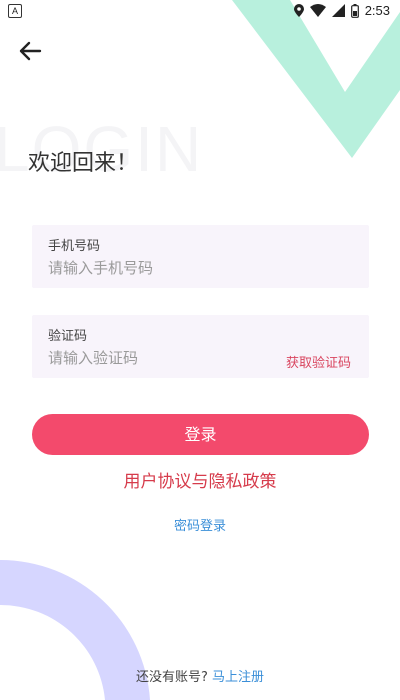  Describe the element at coordinates (377, 10) in the screenshot. I see `status-time: 2:53` at that location.